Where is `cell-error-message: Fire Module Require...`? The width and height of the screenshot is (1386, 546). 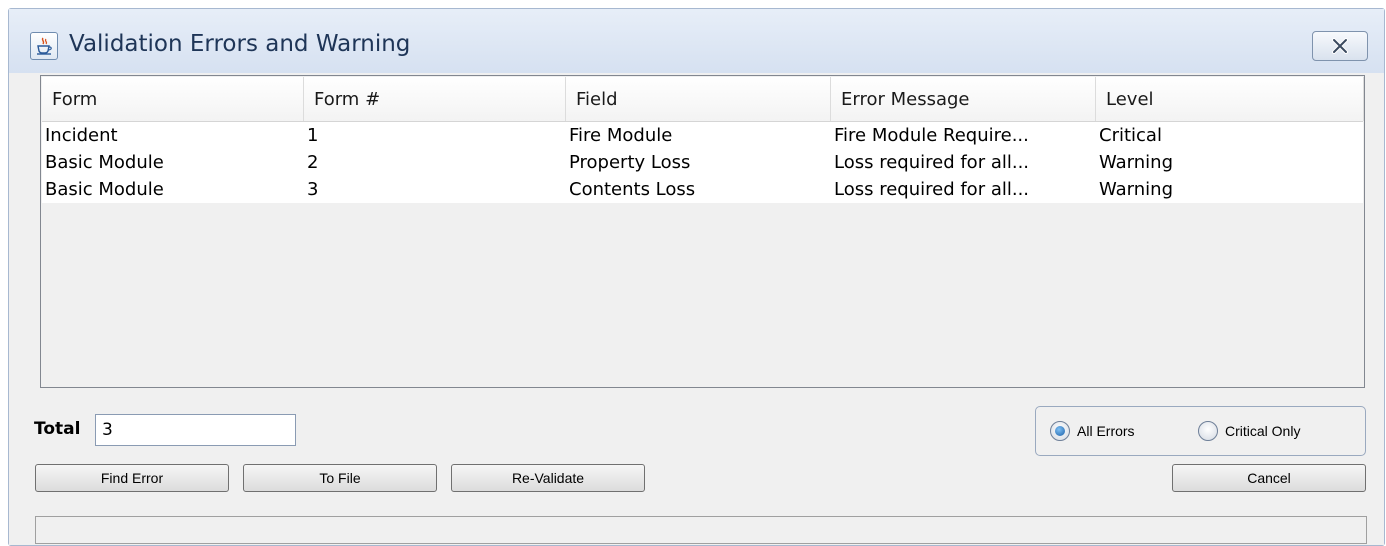 cell-error-message: Fire Module Require... is located at coordinates (931, 135).